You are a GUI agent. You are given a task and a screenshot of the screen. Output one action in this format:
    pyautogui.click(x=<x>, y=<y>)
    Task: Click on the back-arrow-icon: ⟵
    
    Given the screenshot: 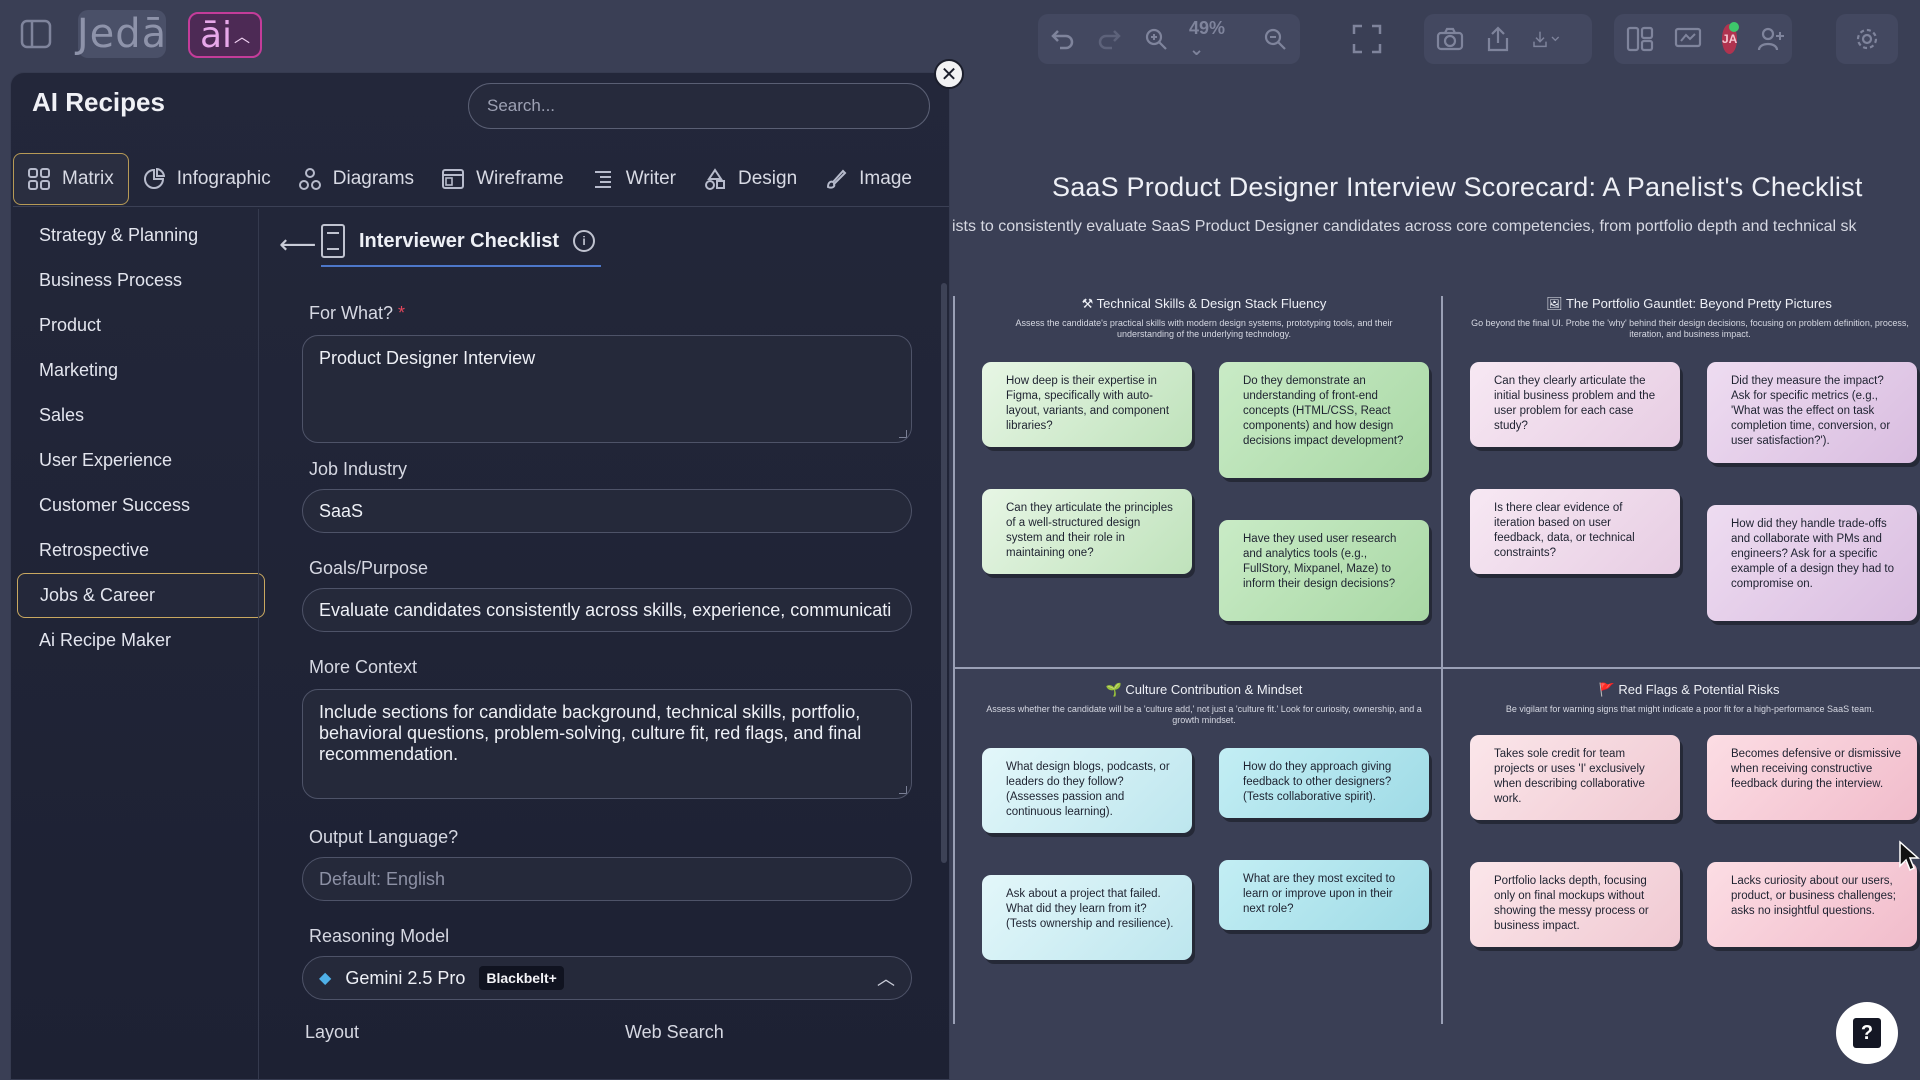 What is the action you would take?
    pyautogui.click(x=297, y=244)
    